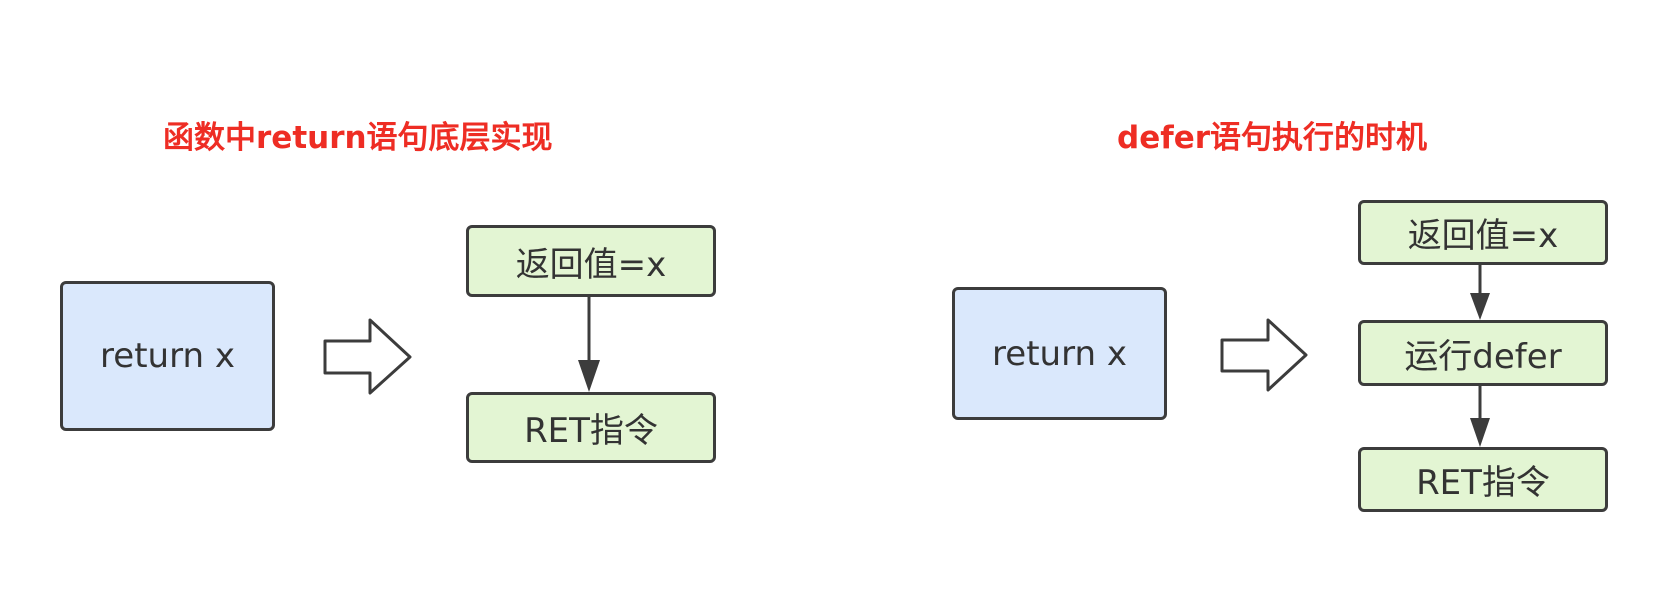 The width and height of the screenshot is (1674, 610). I want to click on left-step-ret-instruction: RET指令, so click(591, 427).